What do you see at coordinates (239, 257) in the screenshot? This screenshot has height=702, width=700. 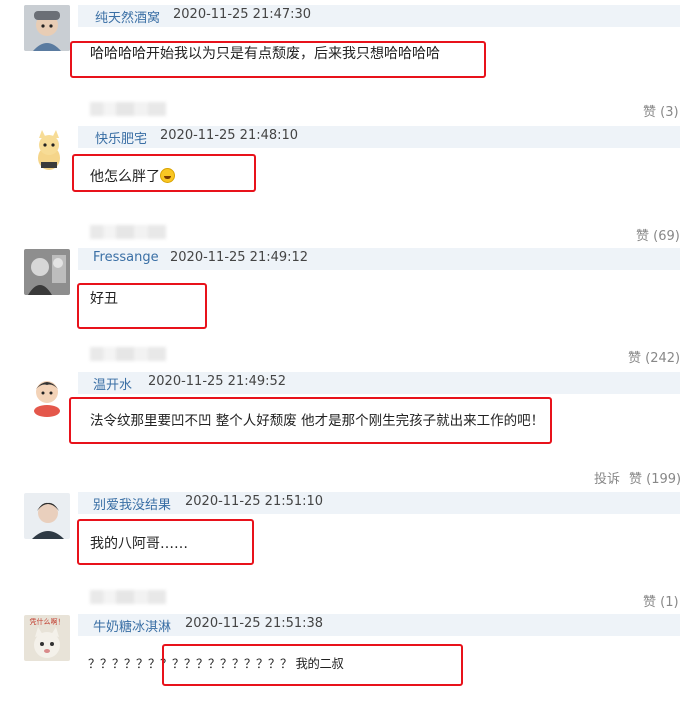 I see `timestamp: 2020-11-25 21:49:12` at bounding box center [239, 257].